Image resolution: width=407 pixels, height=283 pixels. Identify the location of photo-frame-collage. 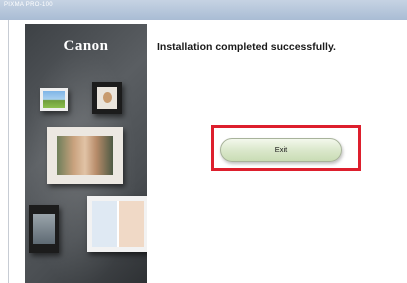
(117, 224).